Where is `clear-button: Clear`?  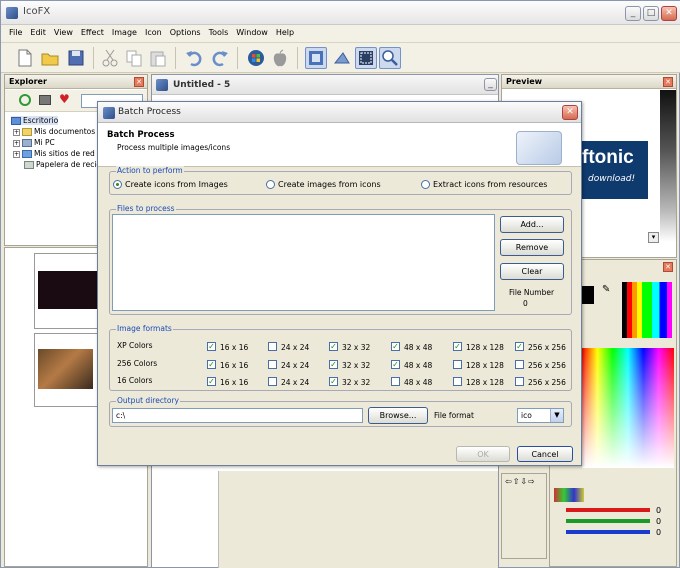
clear-button: Clear is located at coordinates (532, 271).